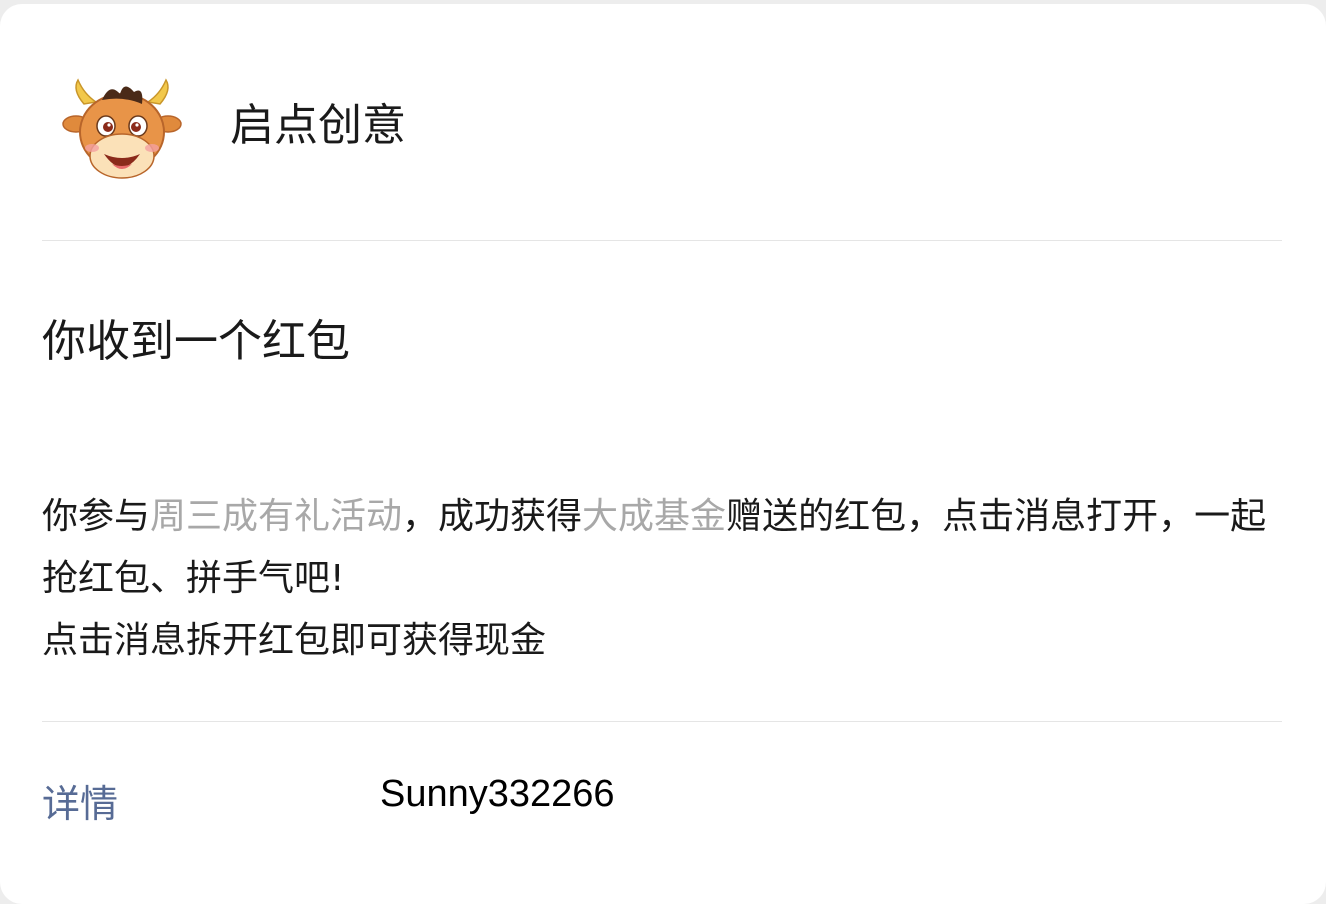 The width and height of the screenshot is (1326, 904). What do you see at coordinates (497, 794) in the screenshot?
I see `username-overlay: Sunny332266` at bounding box center [497, 794].